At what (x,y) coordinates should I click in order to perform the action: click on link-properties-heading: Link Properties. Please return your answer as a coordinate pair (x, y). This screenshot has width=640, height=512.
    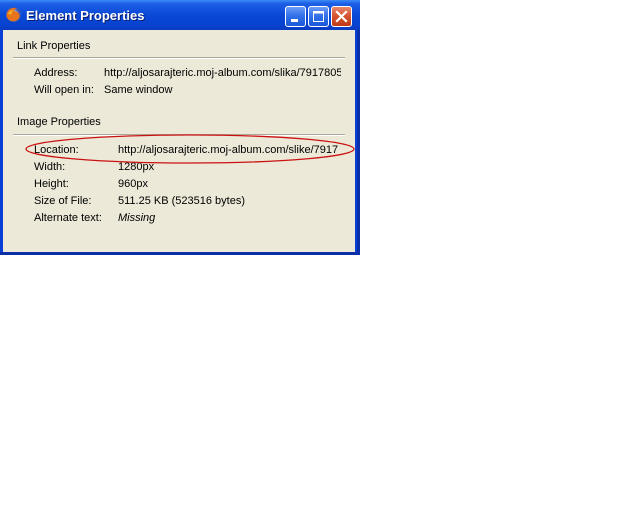
    Looking at the image, I should click on (54, 46).